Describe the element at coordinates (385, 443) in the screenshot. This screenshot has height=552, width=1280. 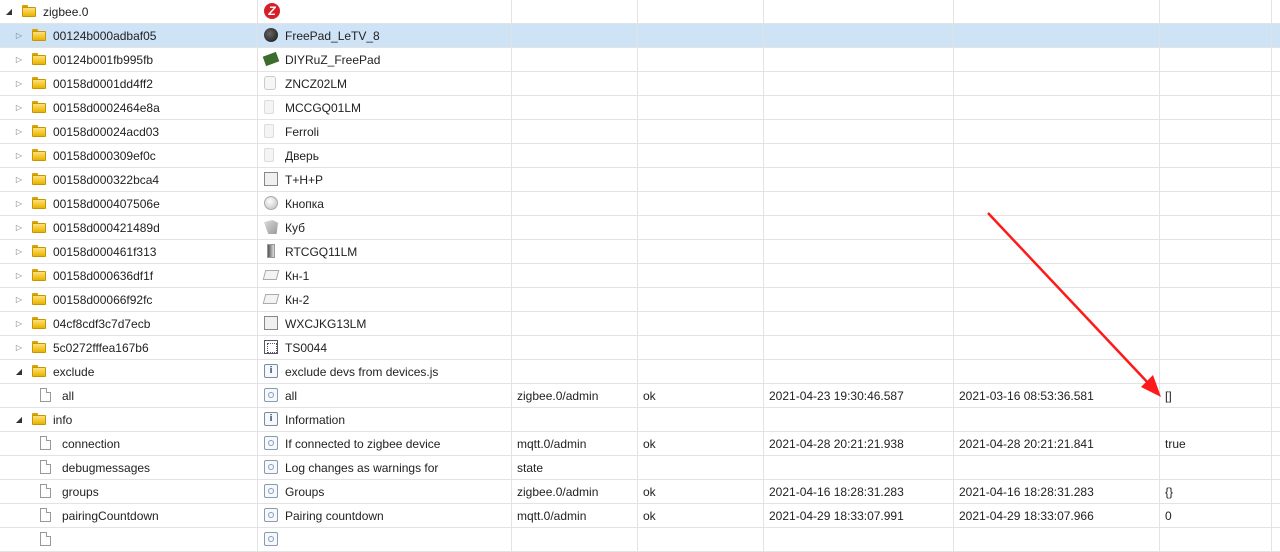
I see `name-cell: If connected to zigbee device` at that location.